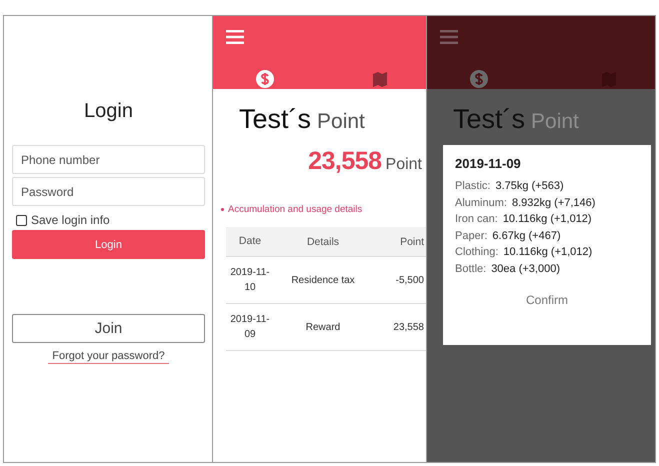 This screenshot has height=466, width=659. Describe the element at coordinates (323, 242) in the screenshot. I see `column-header: Details` at that location.